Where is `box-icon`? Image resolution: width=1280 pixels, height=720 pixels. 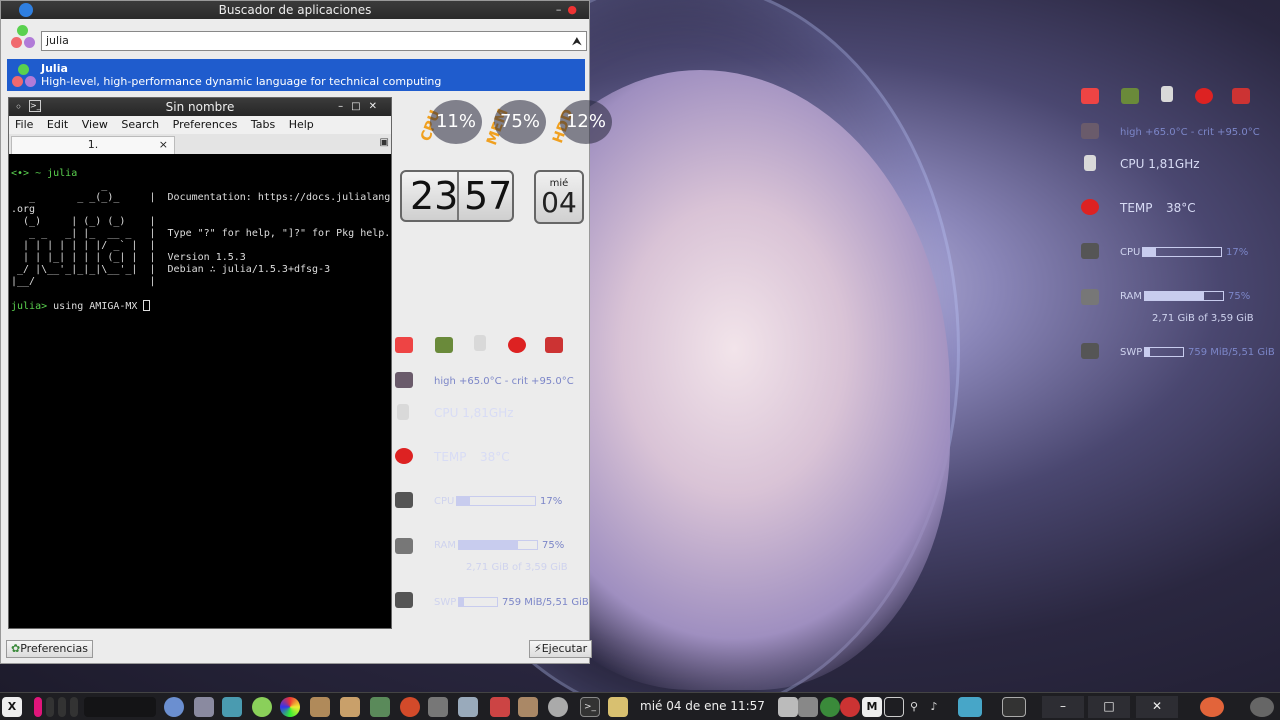 box-icon is located at coordinates (528, 707).